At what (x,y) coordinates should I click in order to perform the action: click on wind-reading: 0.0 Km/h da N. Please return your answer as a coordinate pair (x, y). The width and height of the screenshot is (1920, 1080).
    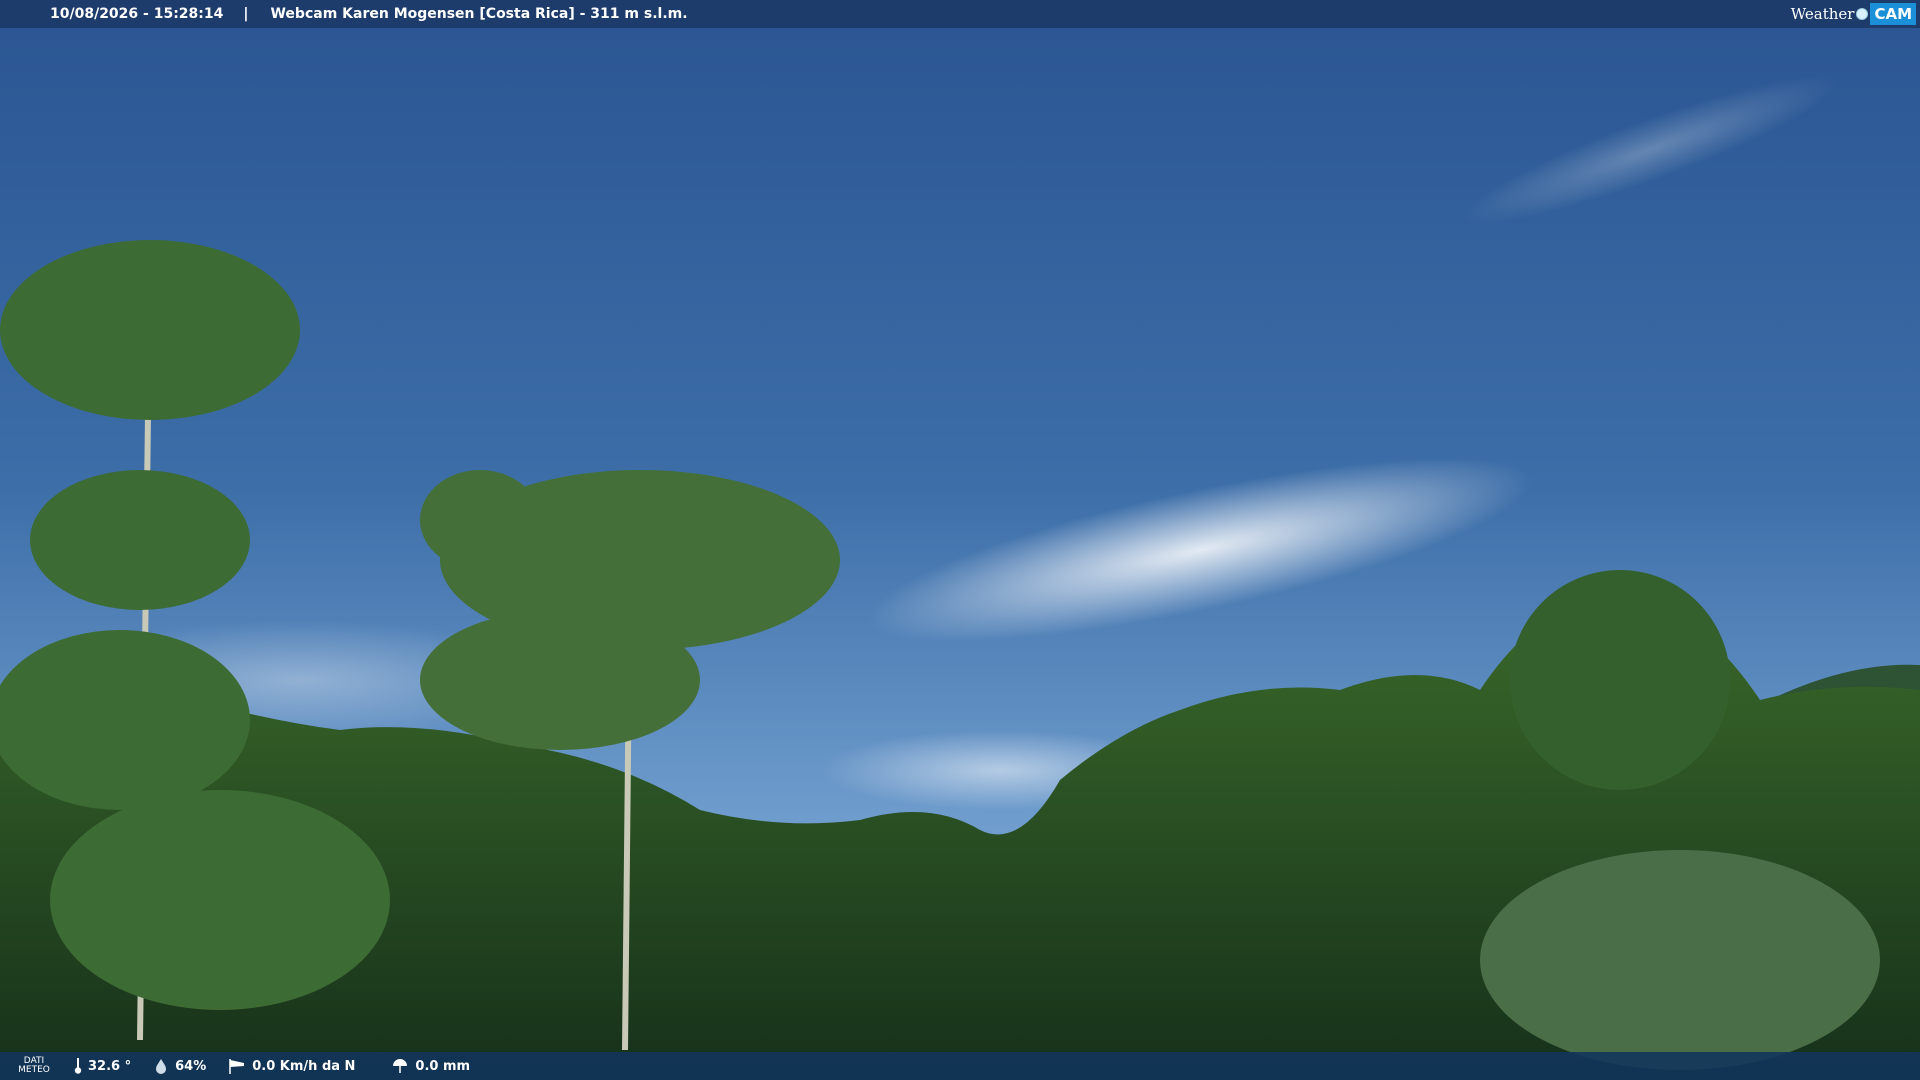
    Looking at the image, I should click on (291, 1066).